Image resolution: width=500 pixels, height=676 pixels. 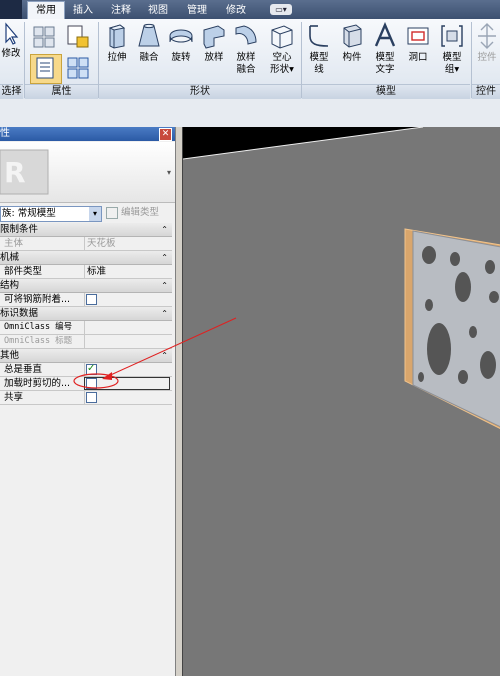 What do you see at coordinates (107, 376) in the screenshot?
I see `annotation-arrowhead-icon` at bounding box center [107, 376].